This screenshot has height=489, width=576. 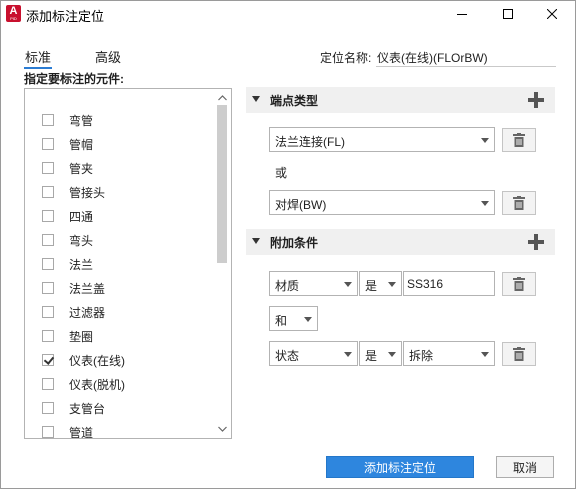 I want to click on minimize-button, so click(x=462, y=14).